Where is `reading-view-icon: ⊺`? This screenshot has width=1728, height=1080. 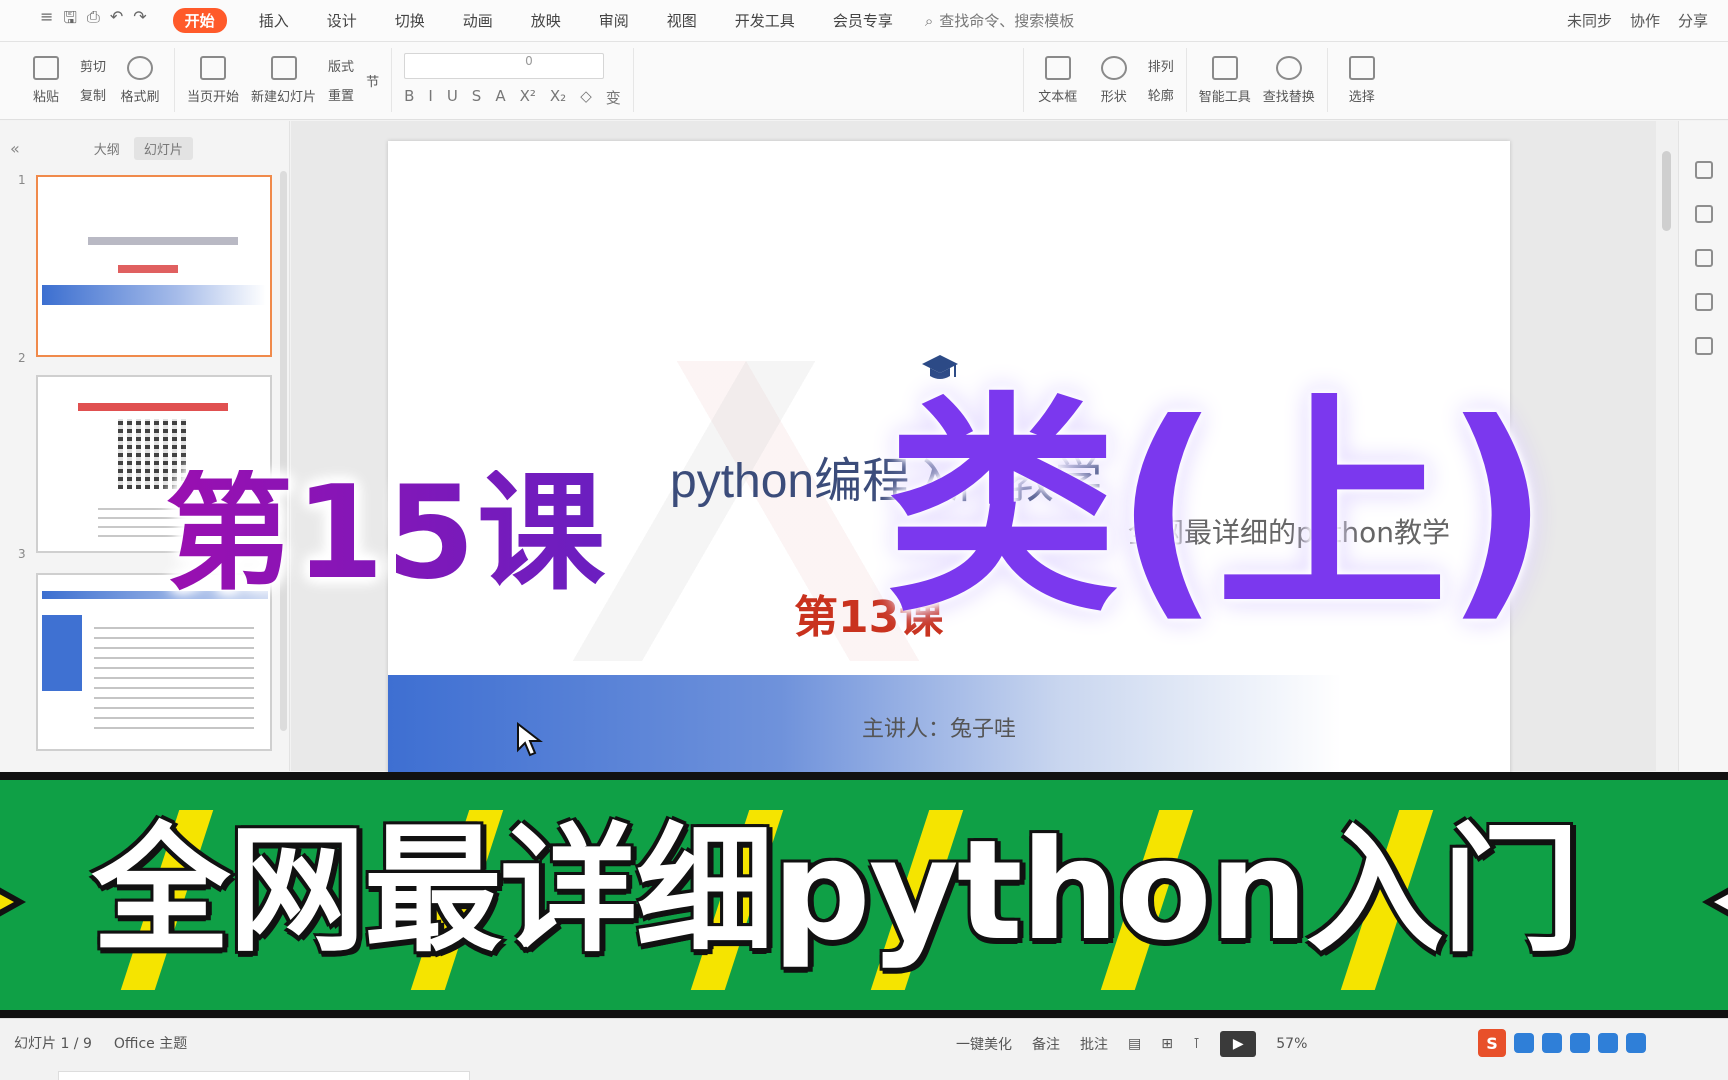
reading-view-icon: ⊺ is located at coordinates (1196, 1044).